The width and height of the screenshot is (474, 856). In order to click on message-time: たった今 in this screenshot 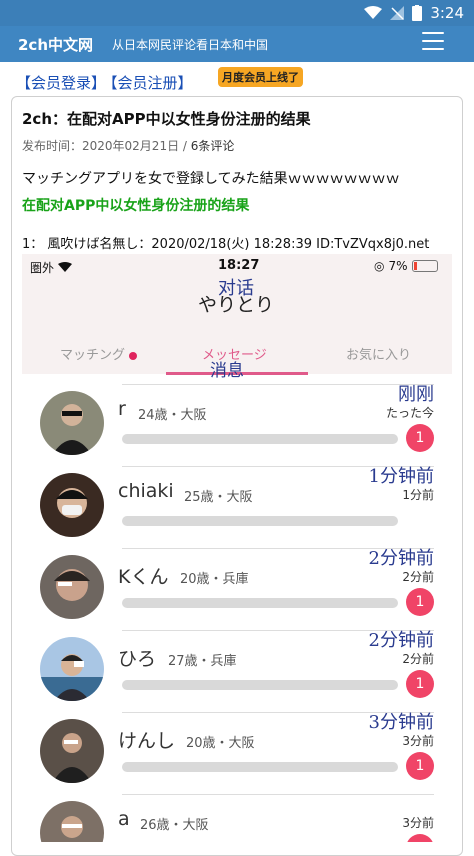, I will do `click(409, 413)`.